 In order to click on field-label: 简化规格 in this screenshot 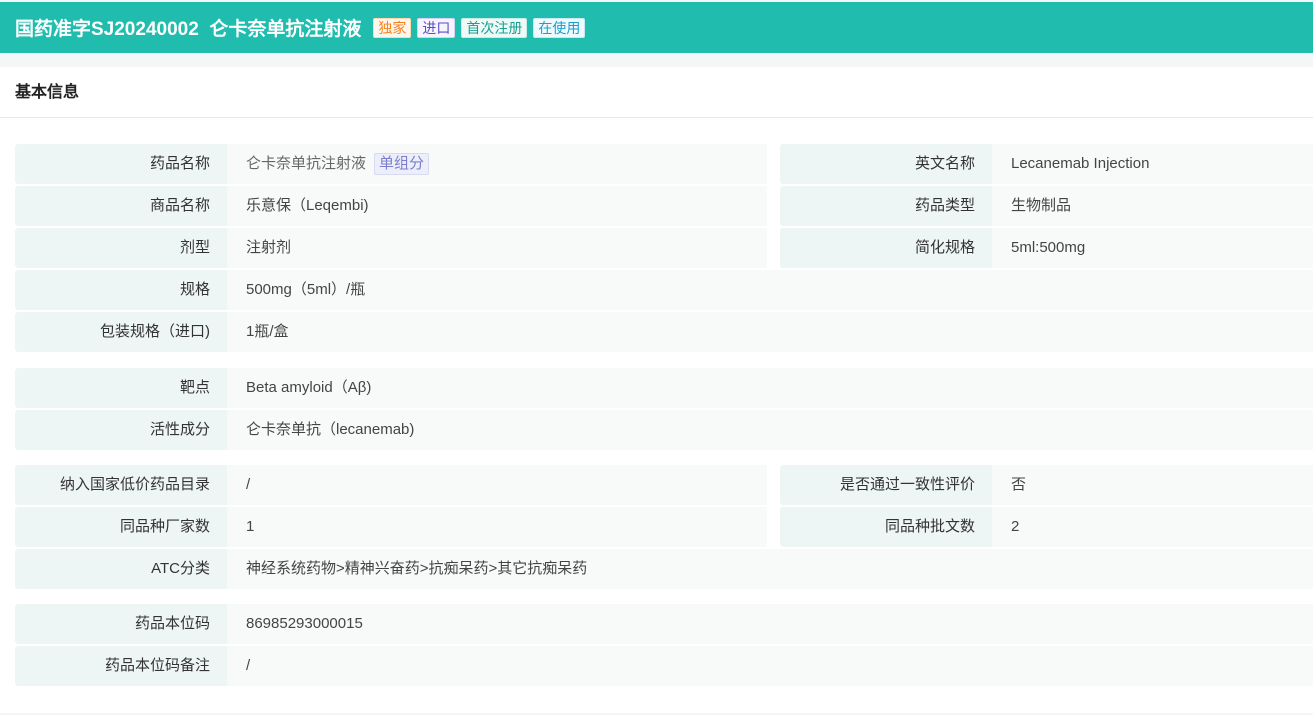, I will do `click(886, 248)`.